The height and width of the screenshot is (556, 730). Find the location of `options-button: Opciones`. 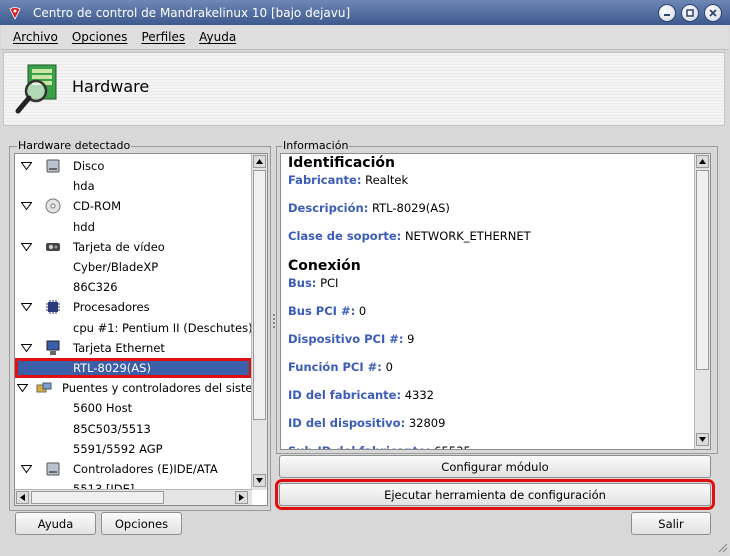

options-button: Opciones is located at coordinates (141, 523).